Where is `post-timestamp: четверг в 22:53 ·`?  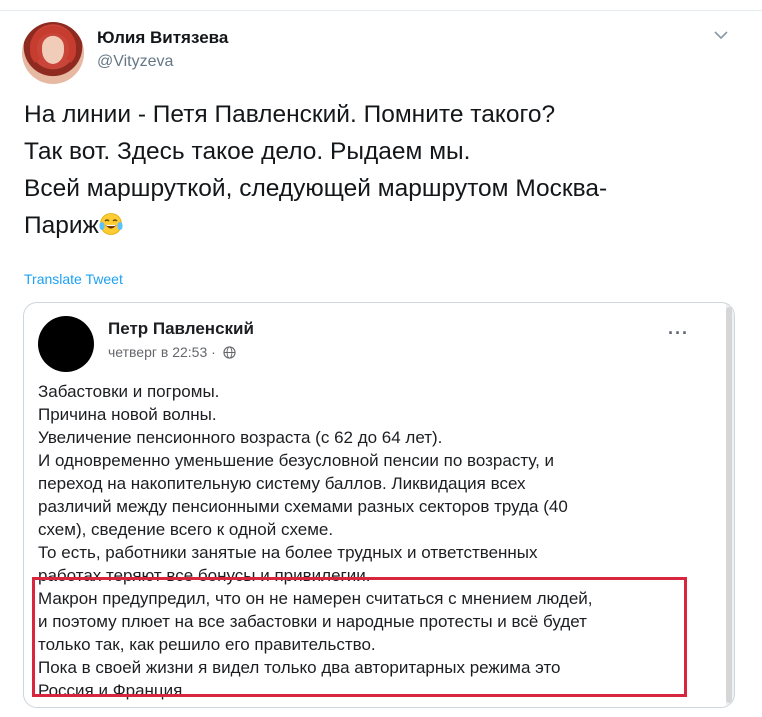
post-timestamp: четверг в 22:53 · is located at coordinates (172, 352).